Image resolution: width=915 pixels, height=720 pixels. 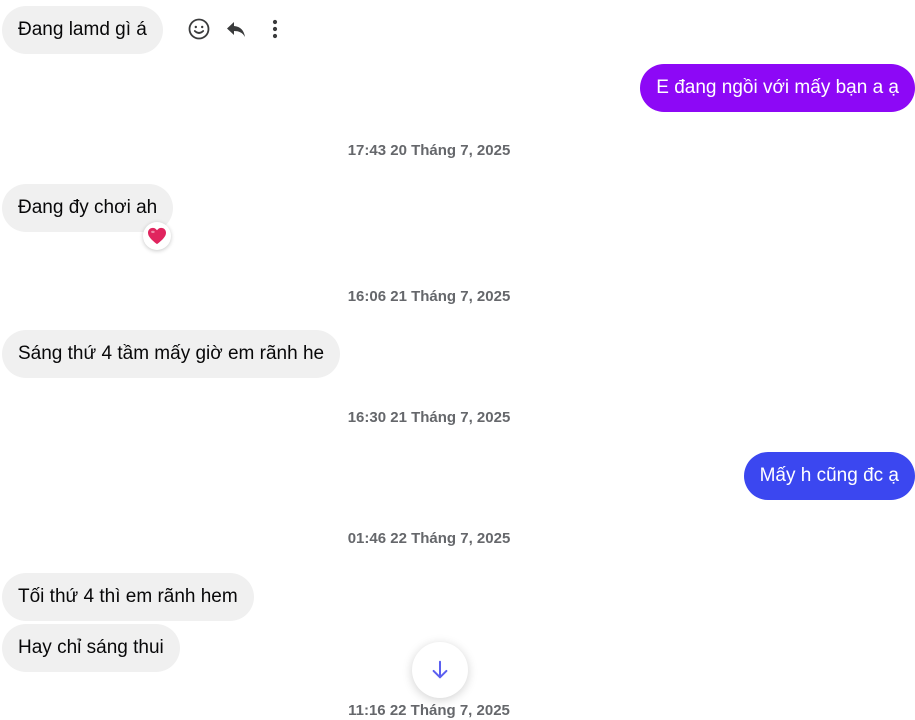 I want to click on message-bubble-incoming: Đang lamd gì á, so click(x=82, y=30).